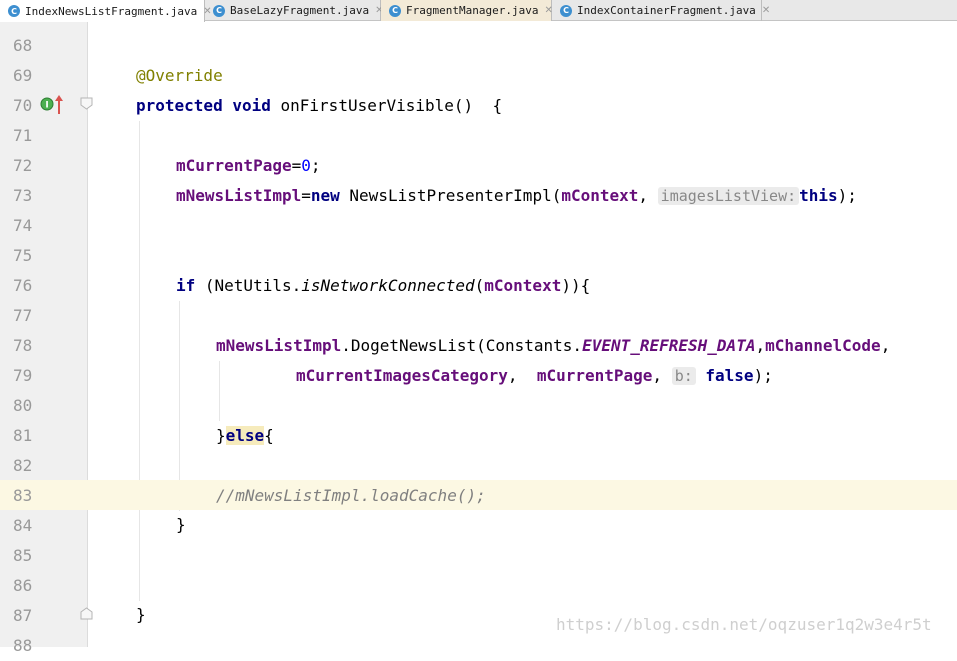 This screenshot has height=661, width=957. Describe the element at coordinates (325, 195) in the screenshot. I see `keyword: new` at that location.